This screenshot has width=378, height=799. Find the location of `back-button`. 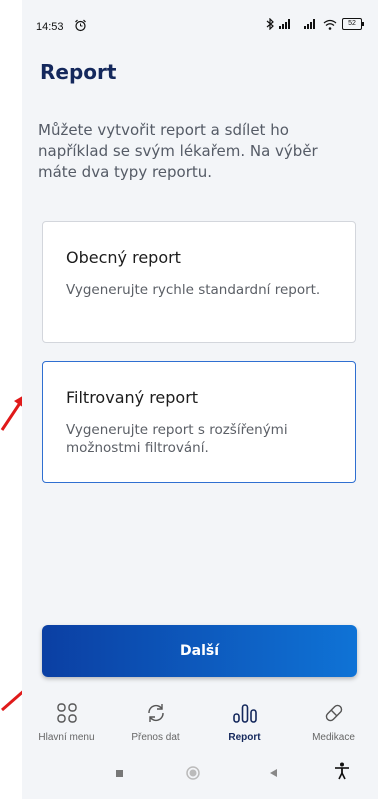

back-button is located at coordinates (273, 773).